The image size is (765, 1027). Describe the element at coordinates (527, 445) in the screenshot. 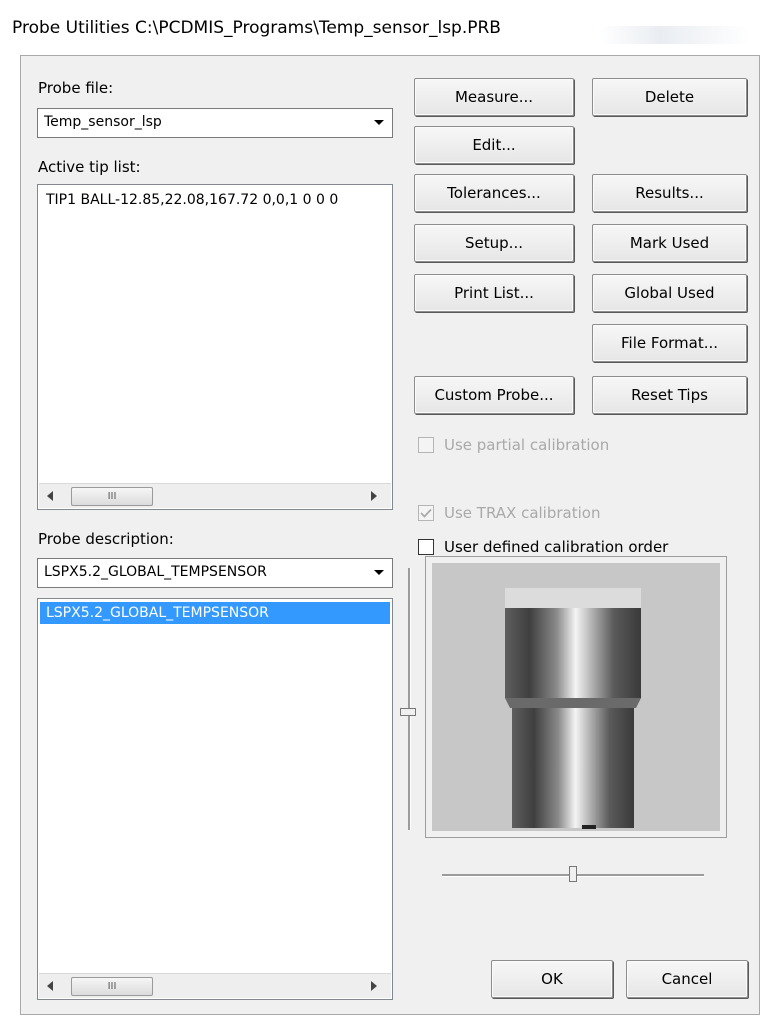

I see `use-partial-calibration-label: Use partial calibration` at that location.